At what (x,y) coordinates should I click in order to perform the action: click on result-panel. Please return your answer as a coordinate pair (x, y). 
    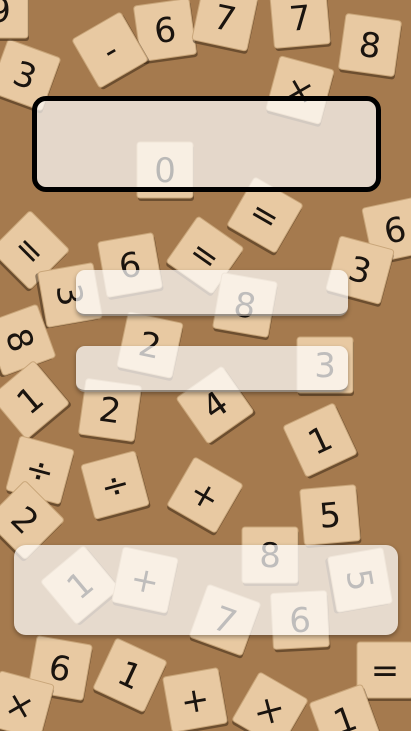
    Looking at the image, I should click on (206, 590).